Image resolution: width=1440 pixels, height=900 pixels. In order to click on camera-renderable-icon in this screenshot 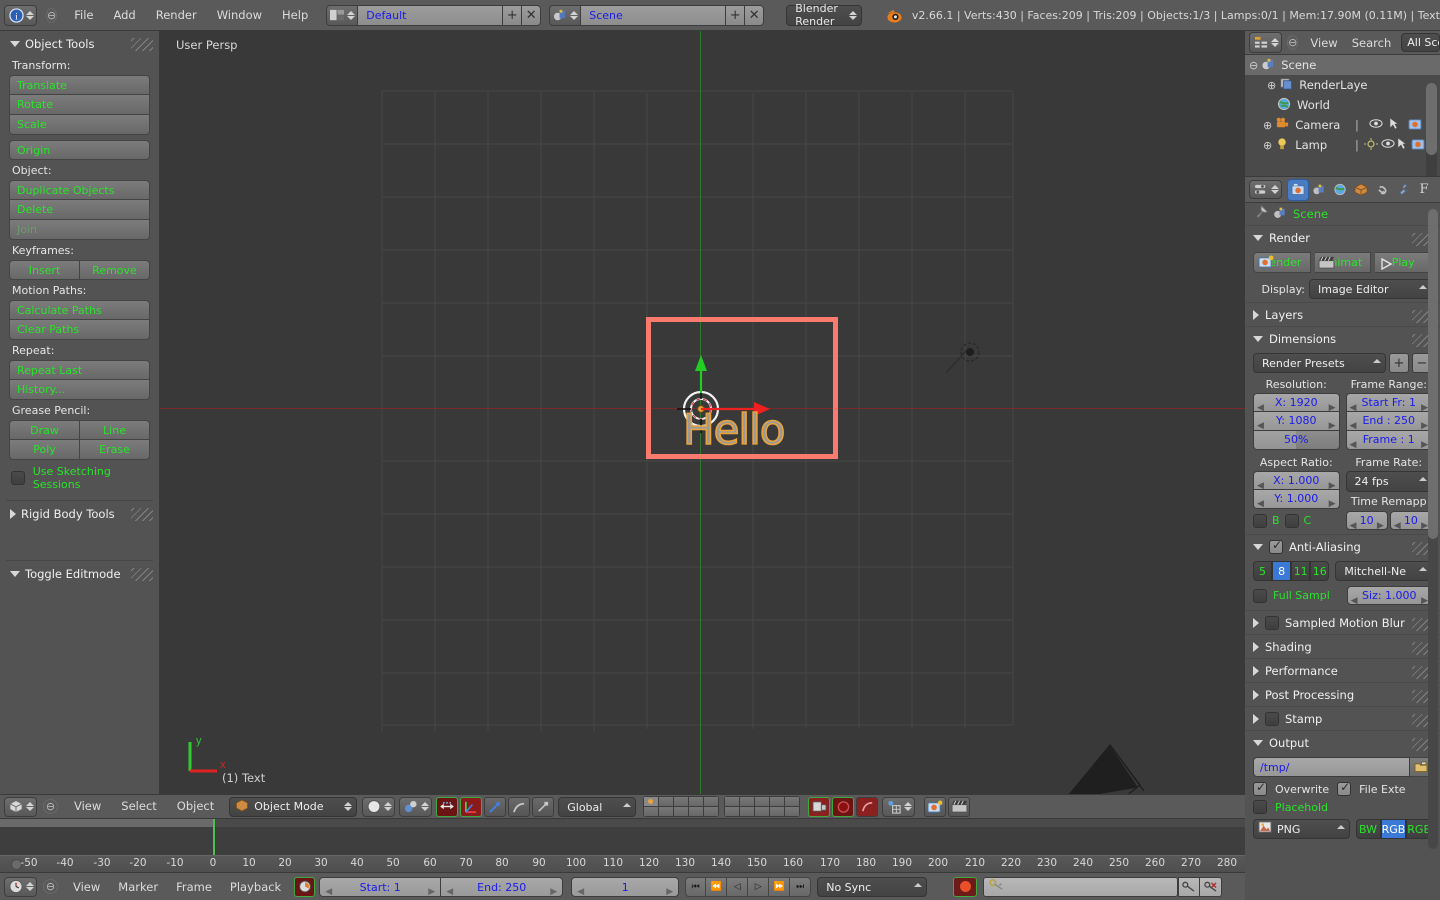, I will do `click(1415, 125)`.